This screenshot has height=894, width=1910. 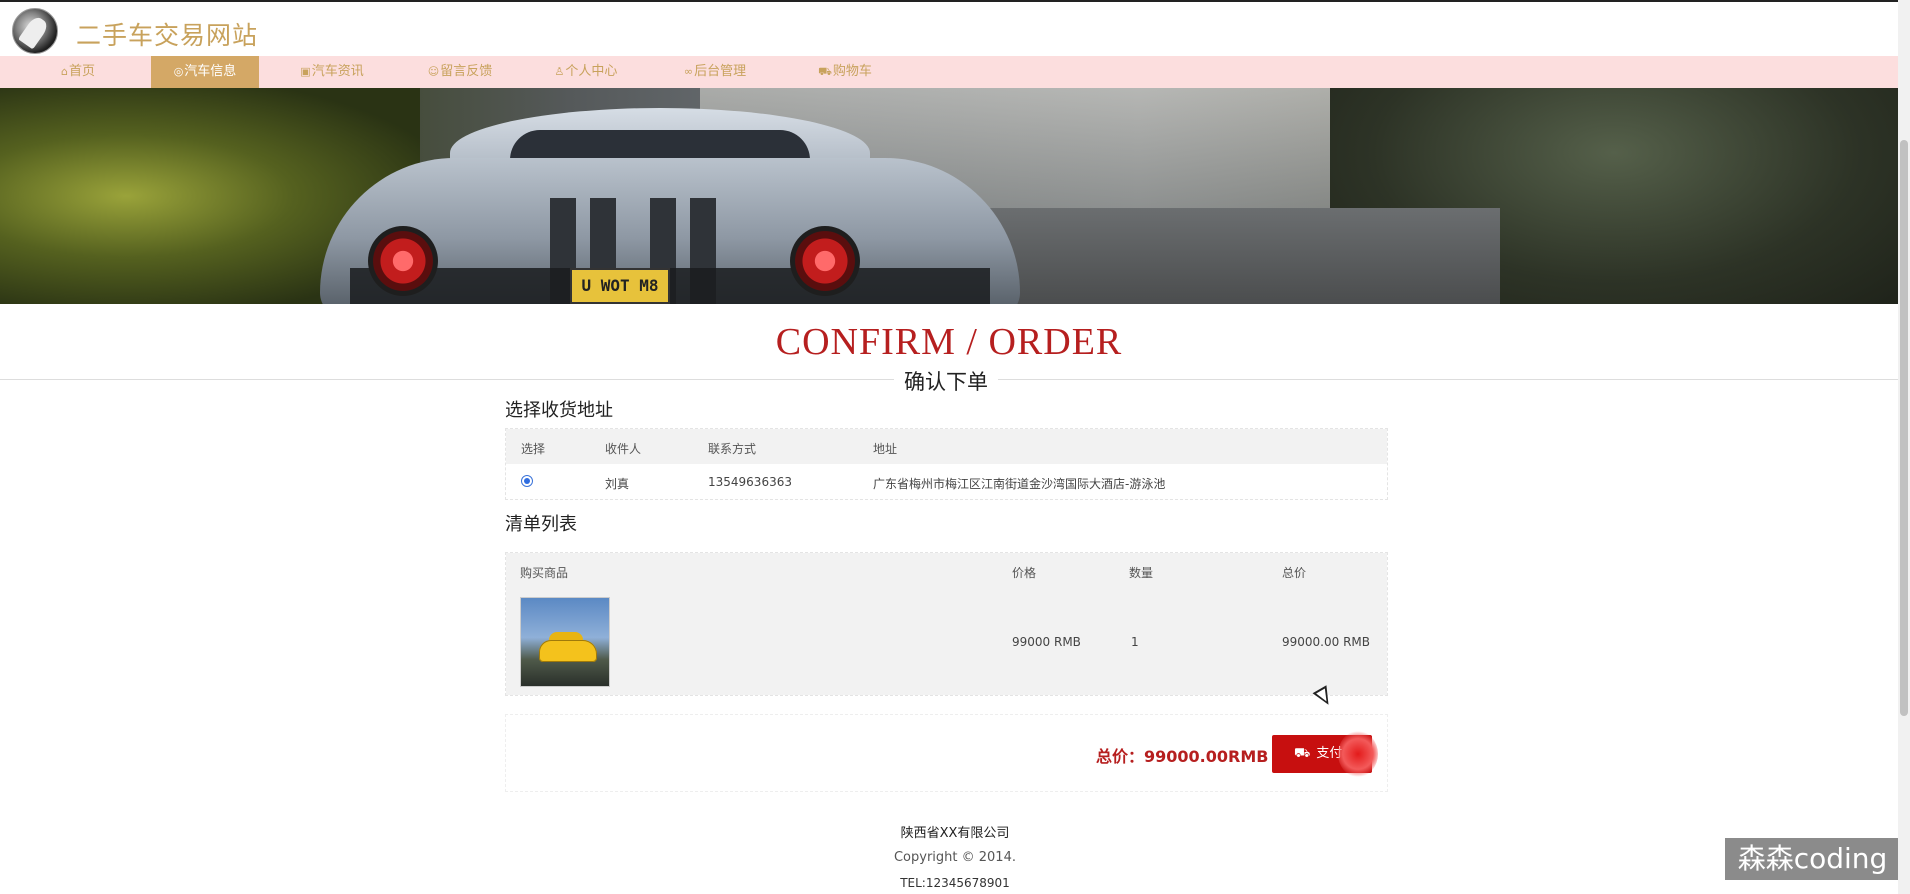 I want to click on nav-item-car-info: ◎汽车信息, so click(x=205, y=72).